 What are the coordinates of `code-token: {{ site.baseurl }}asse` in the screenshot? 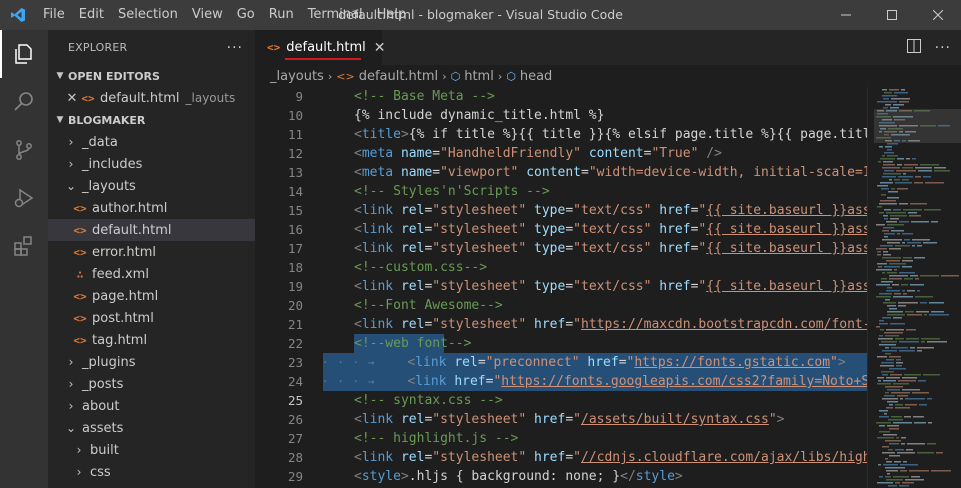 It's located at (786, 210).